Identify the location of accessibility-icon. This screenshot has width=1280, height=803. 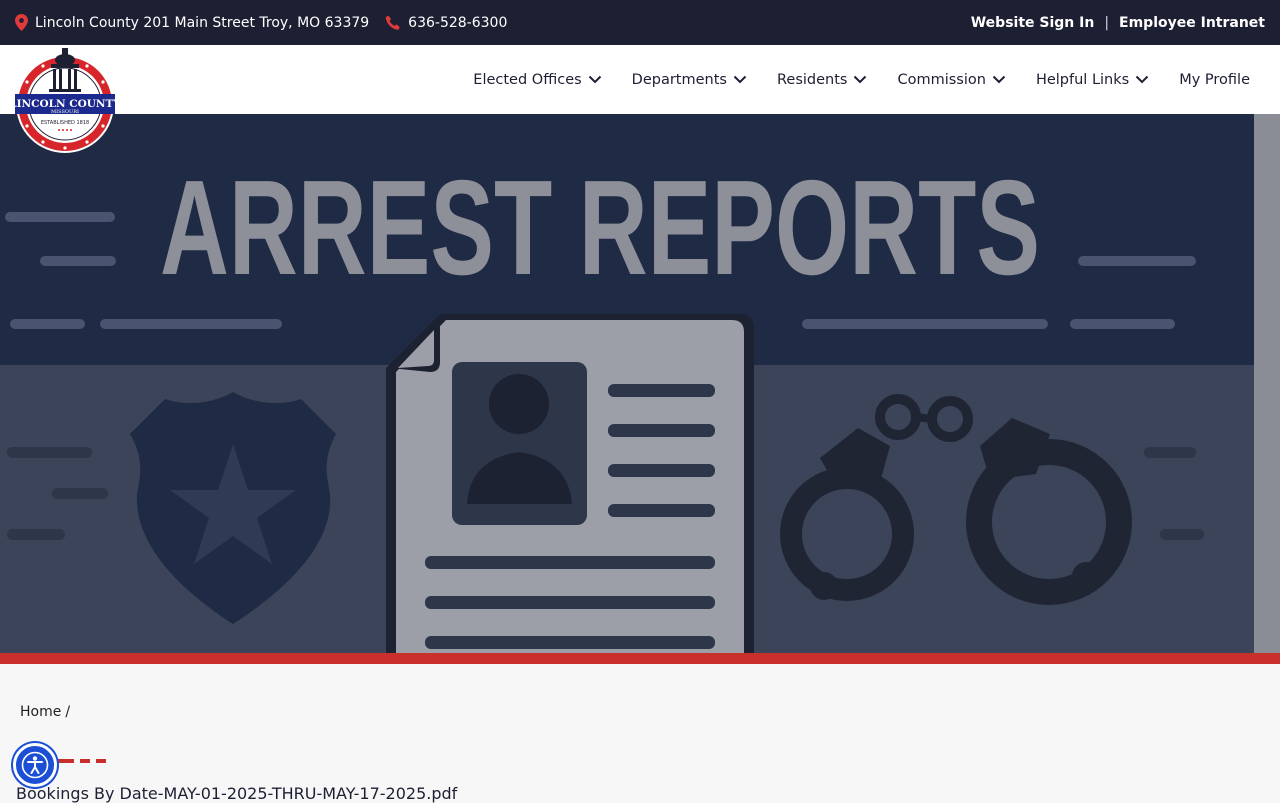
(35, 765).